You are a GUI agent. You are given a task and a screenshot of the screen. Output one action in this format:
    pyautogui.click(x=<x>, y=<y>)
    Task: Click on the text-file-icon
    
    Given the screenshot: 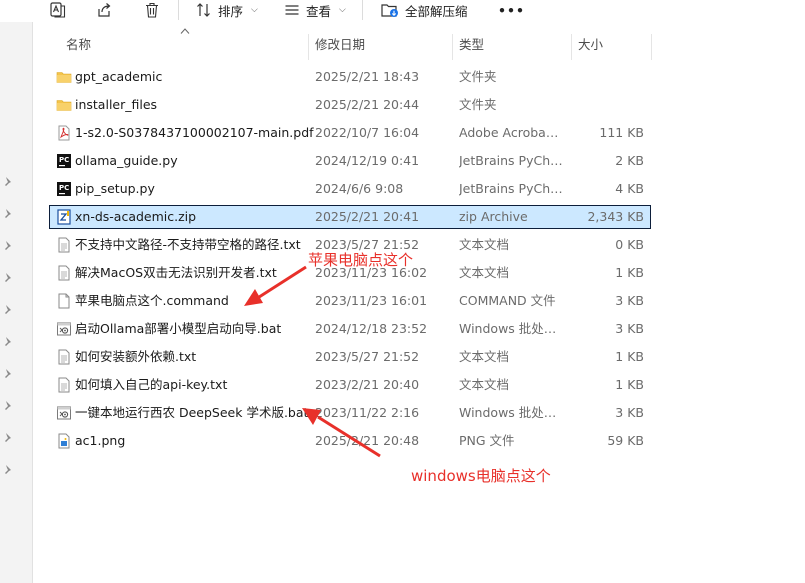 What is the action you would take?
    pyautogui.click(x=64, y=273)
    